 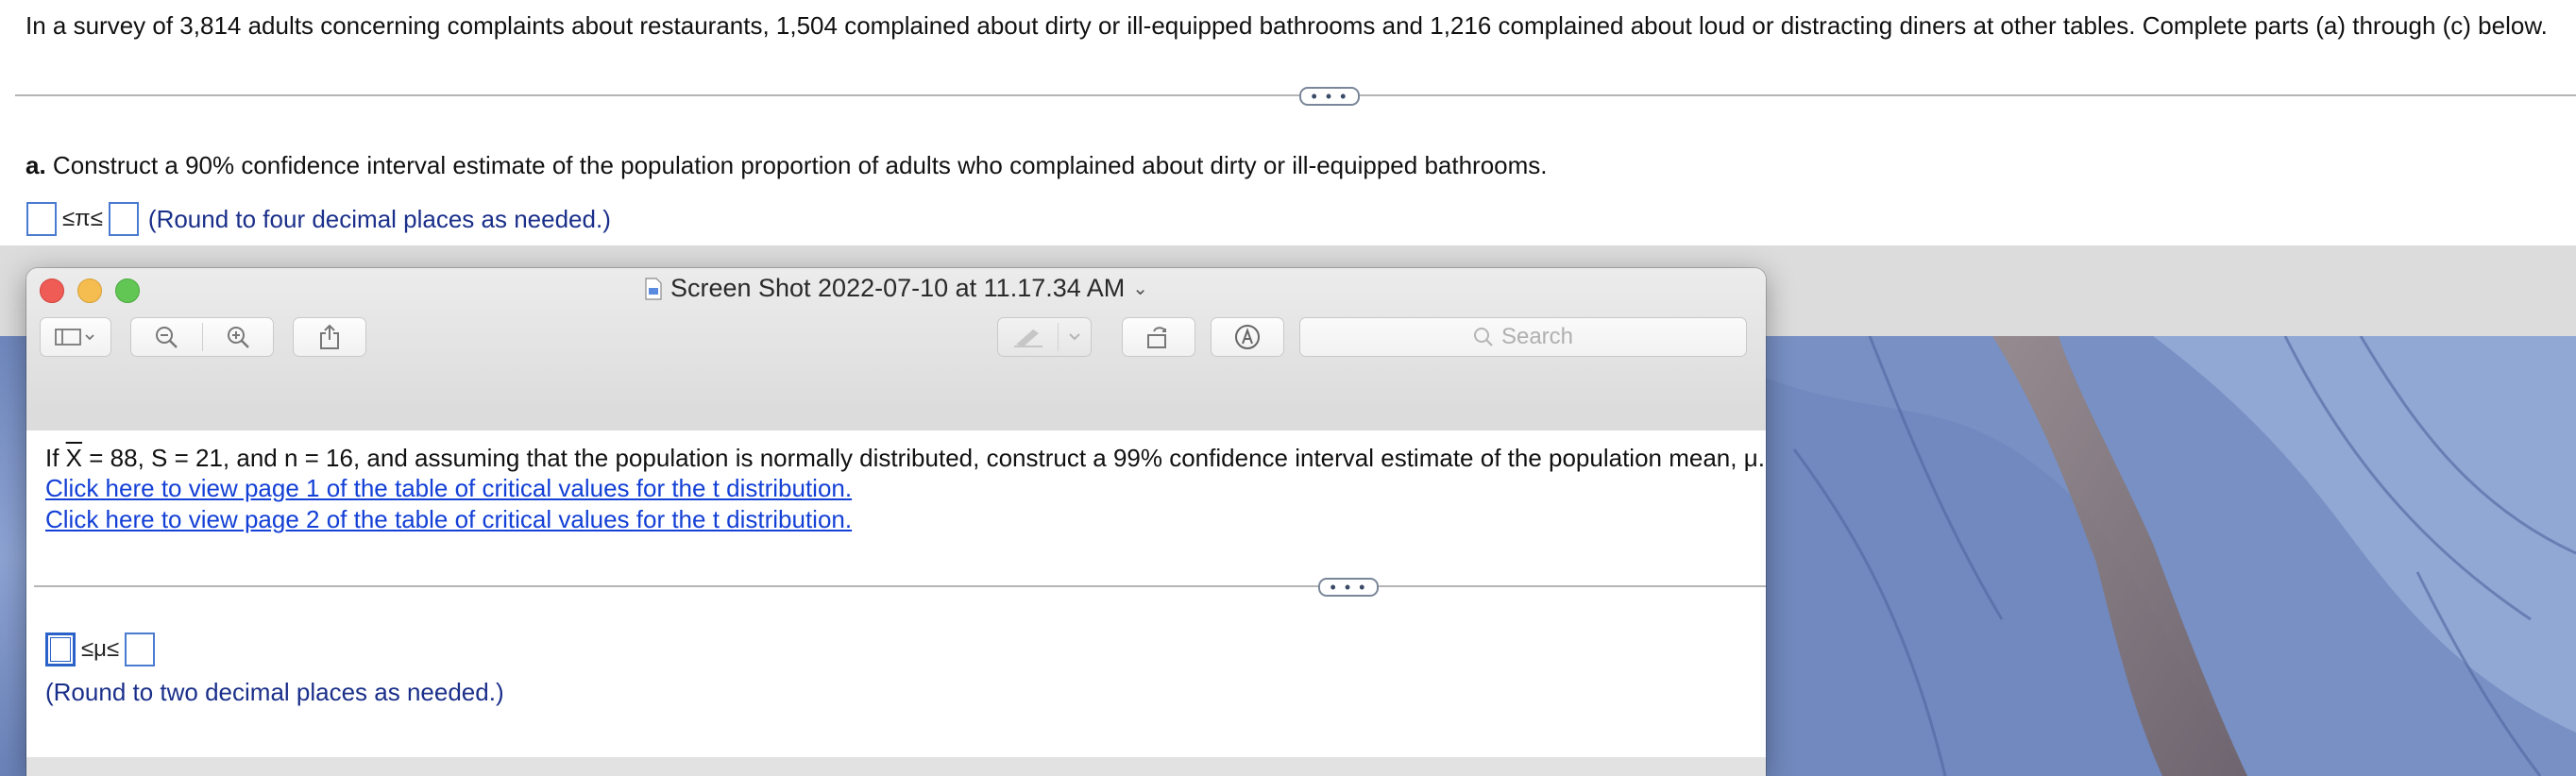 I want to click on zoom-out-button, so click(x=166, y=337).